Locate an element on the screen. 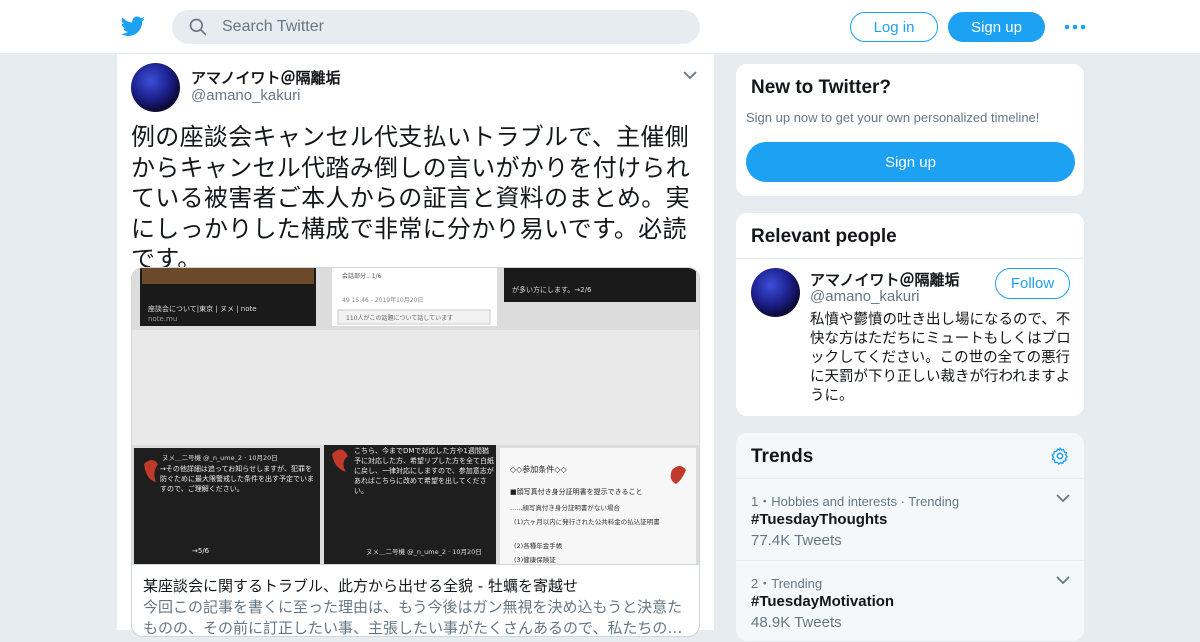 The width and height of the screenshot is (1200, 642). image-text: 会話部分...1/6 is located at coordinates (362, 276).